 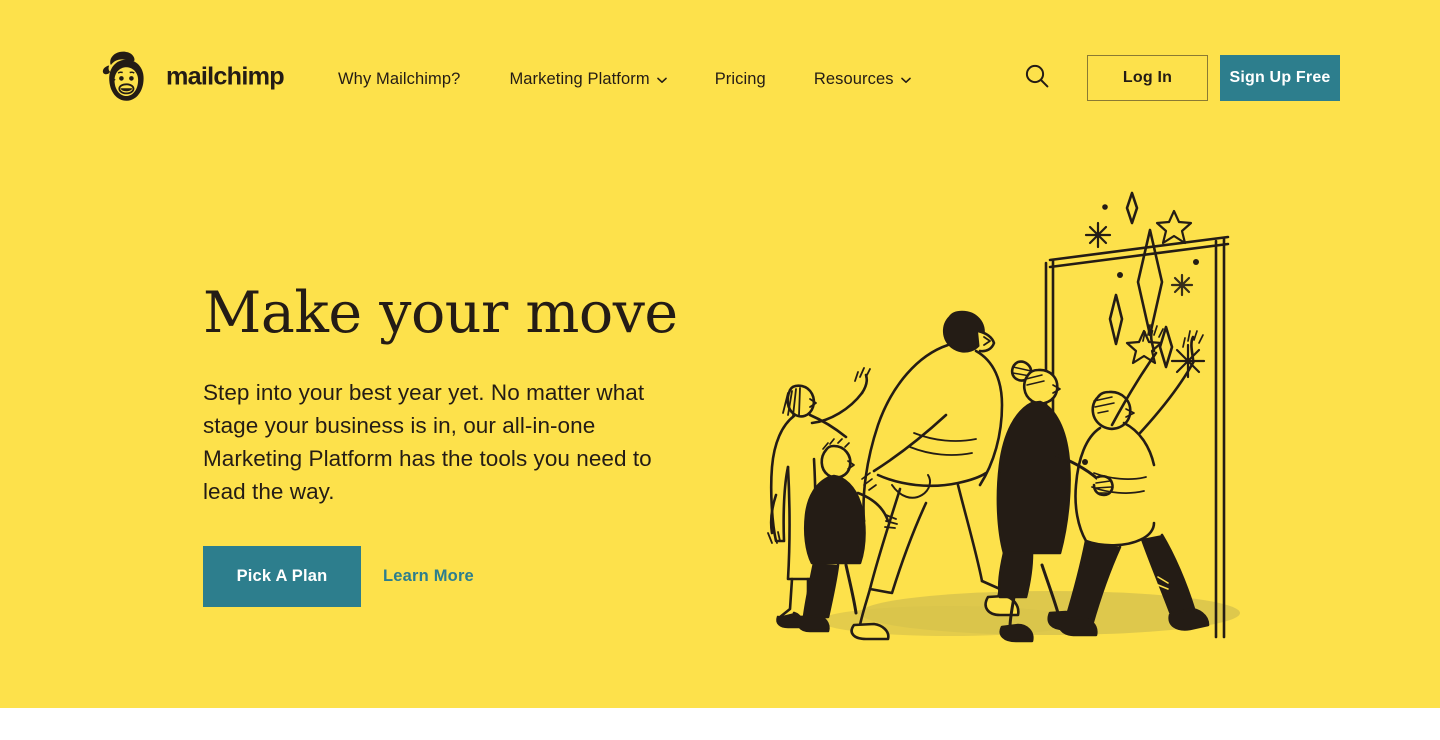 I want to click on learn-more-link: Learn More, so click(x=428, y=576).